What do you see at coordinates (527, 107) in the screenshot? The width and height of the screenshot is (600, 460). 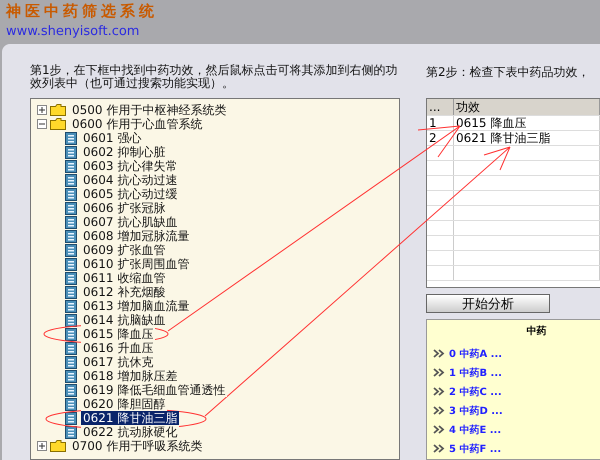 I see `column-header: 功效` at bounding box center [527, 107].